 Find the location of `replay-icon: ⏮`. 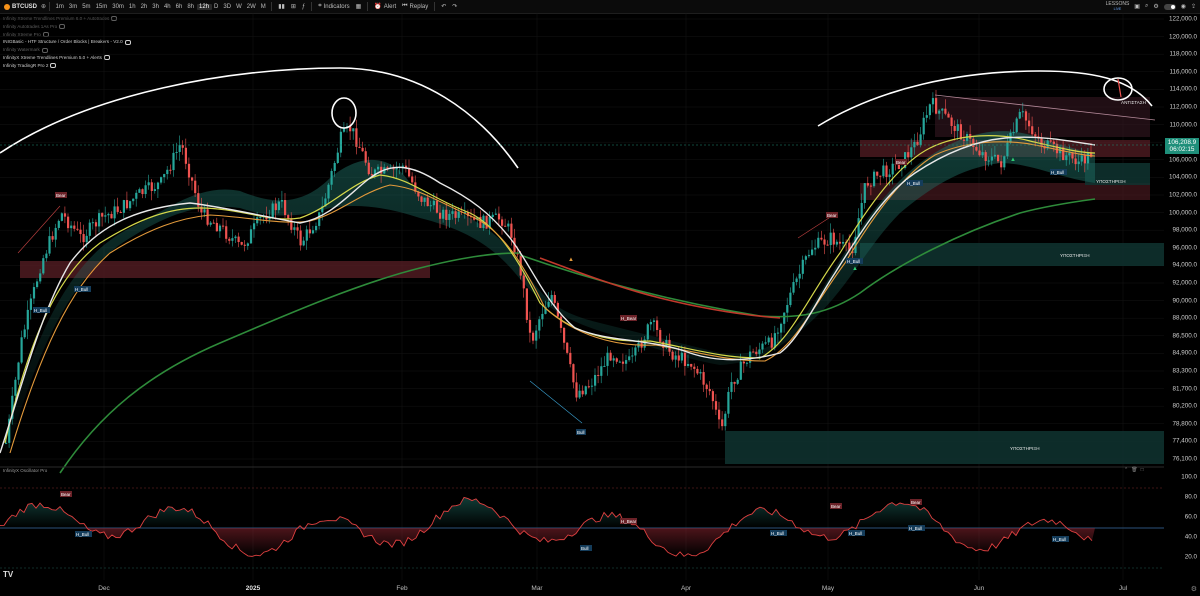

replay-icon: ⏮ is located at coordinates (405, 6).